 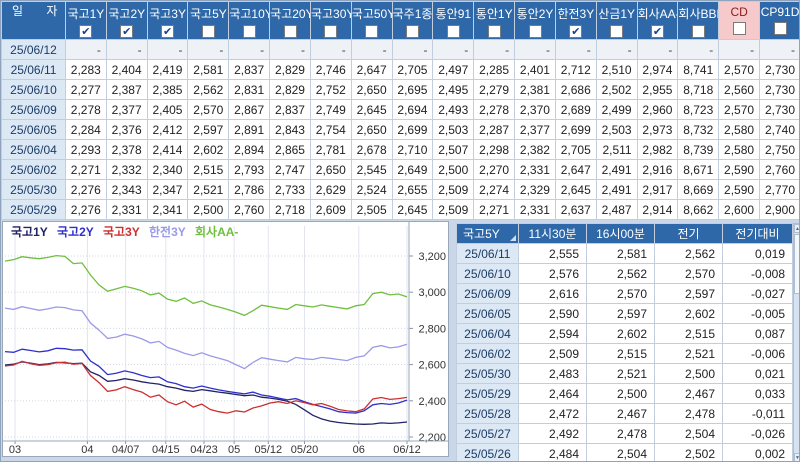 What do you see at coordinates (796, 228) in the screenshot?
I see `scroll-up-icon: ▲` at bounding box center [796, 228].